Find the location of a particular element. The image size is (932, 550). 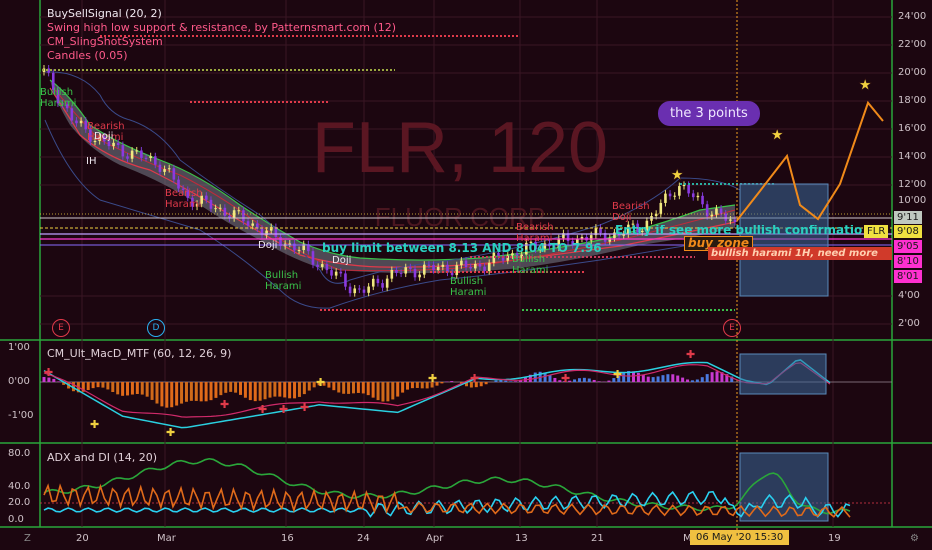

price-tick: 20'00 is located at coordinates (912, 72).